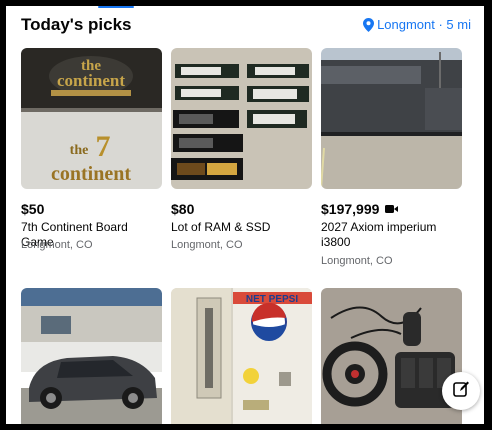 The image size is (492, 430). What do you see at coordinates (369, 25) in the screenshot?
I see `location-pin-icon` at bounding box center [369, 25].